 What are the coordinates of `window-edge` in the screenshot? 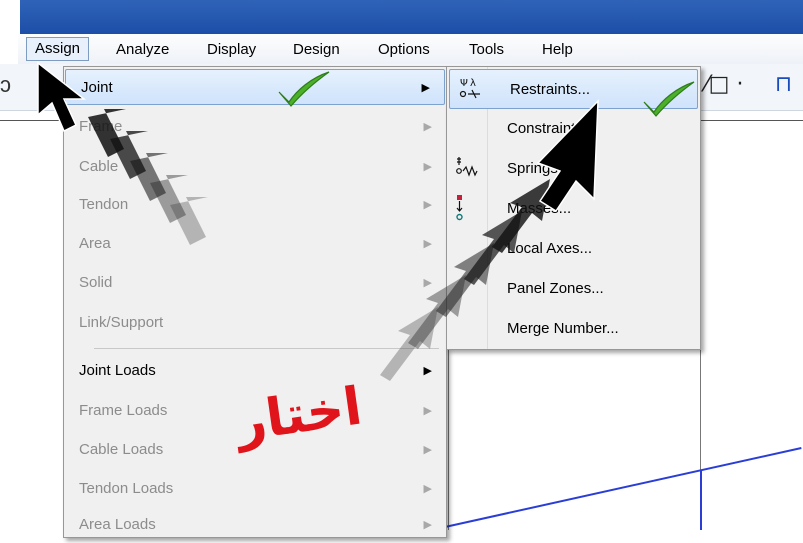 It's located at (10, 17).